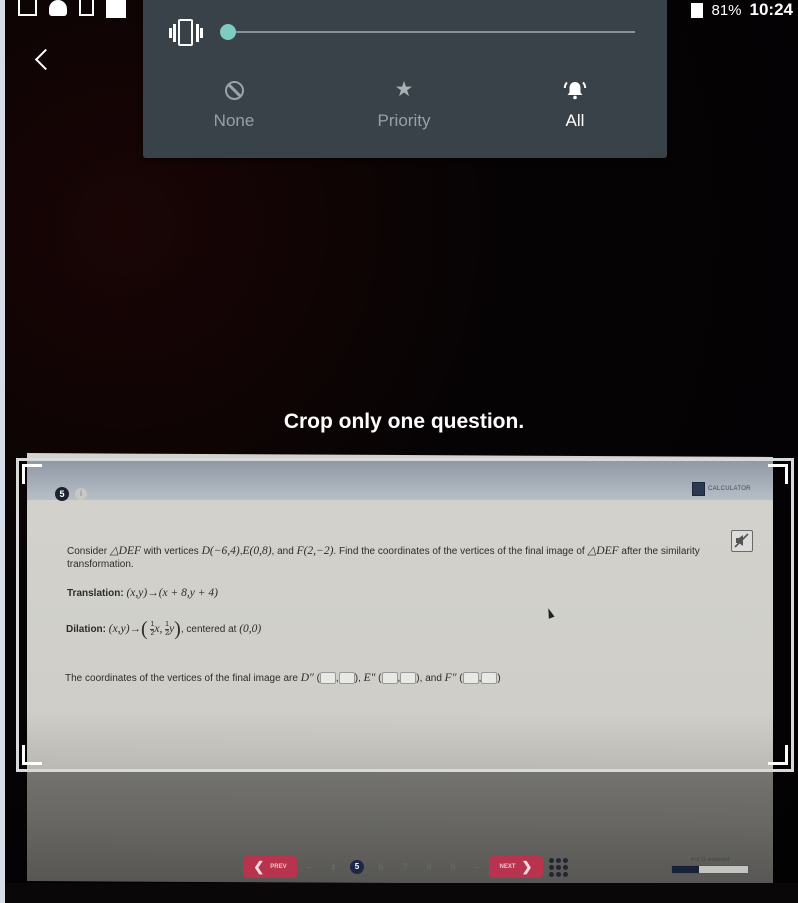 The height and width of the screenshot is (903, 798). Describe the element at coordinates (58, 8) in the screenshot. I see `snapchat-icon` at that location.